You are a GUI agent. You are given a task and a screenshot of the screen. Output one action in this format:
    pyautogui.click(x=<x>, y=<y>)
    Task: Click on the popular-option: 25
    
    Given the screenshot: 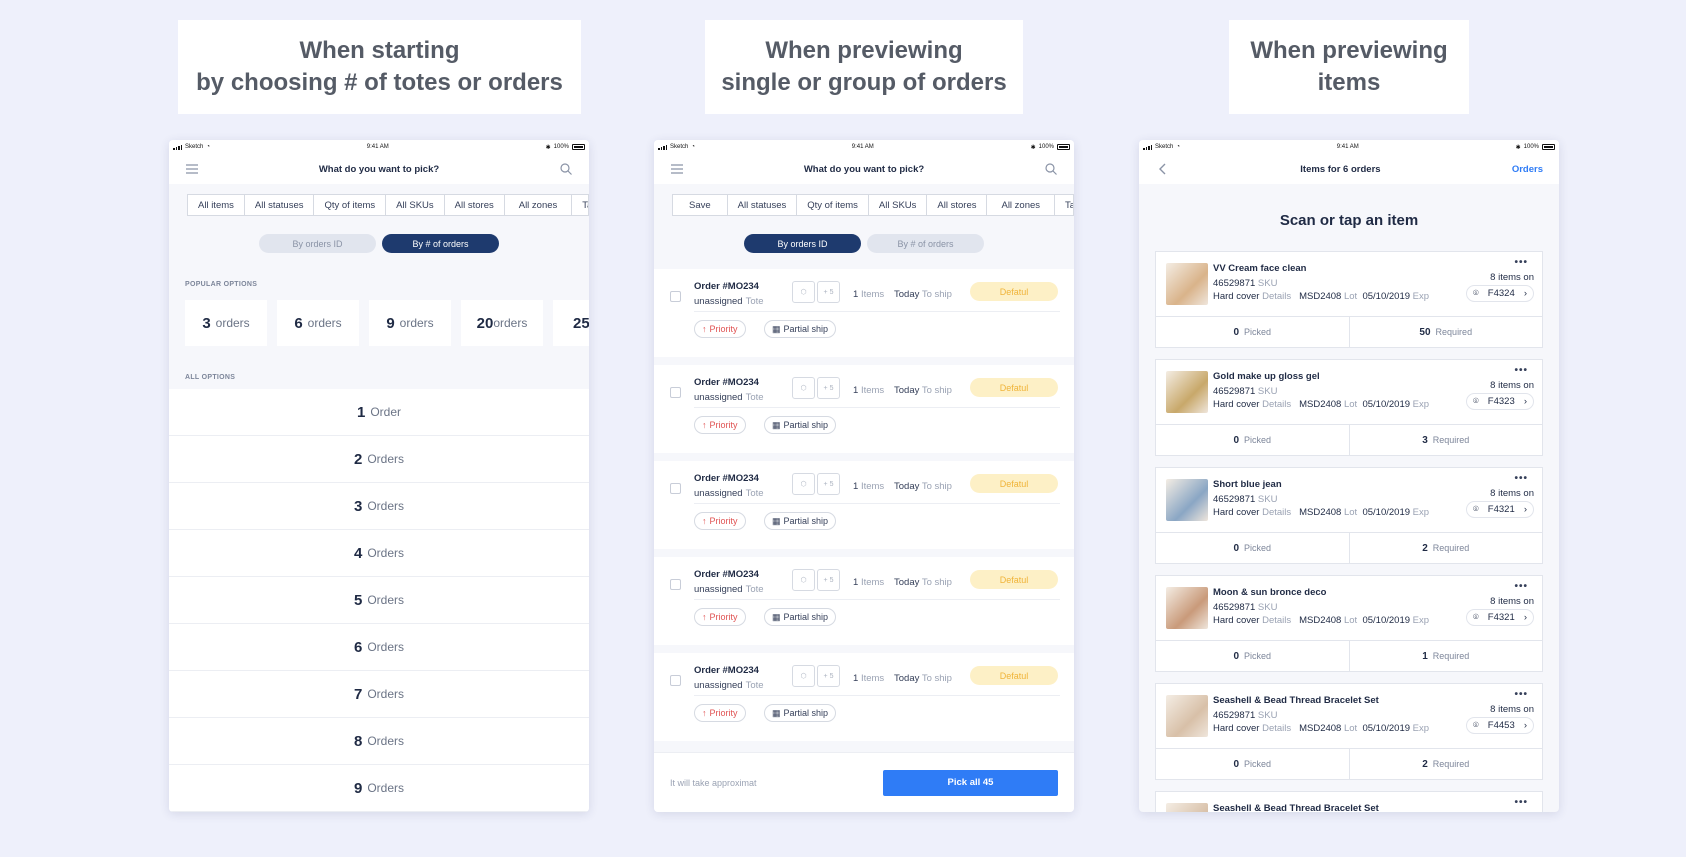 What is the action you would take?
    pyautogui.click(x=571, y=323)
    